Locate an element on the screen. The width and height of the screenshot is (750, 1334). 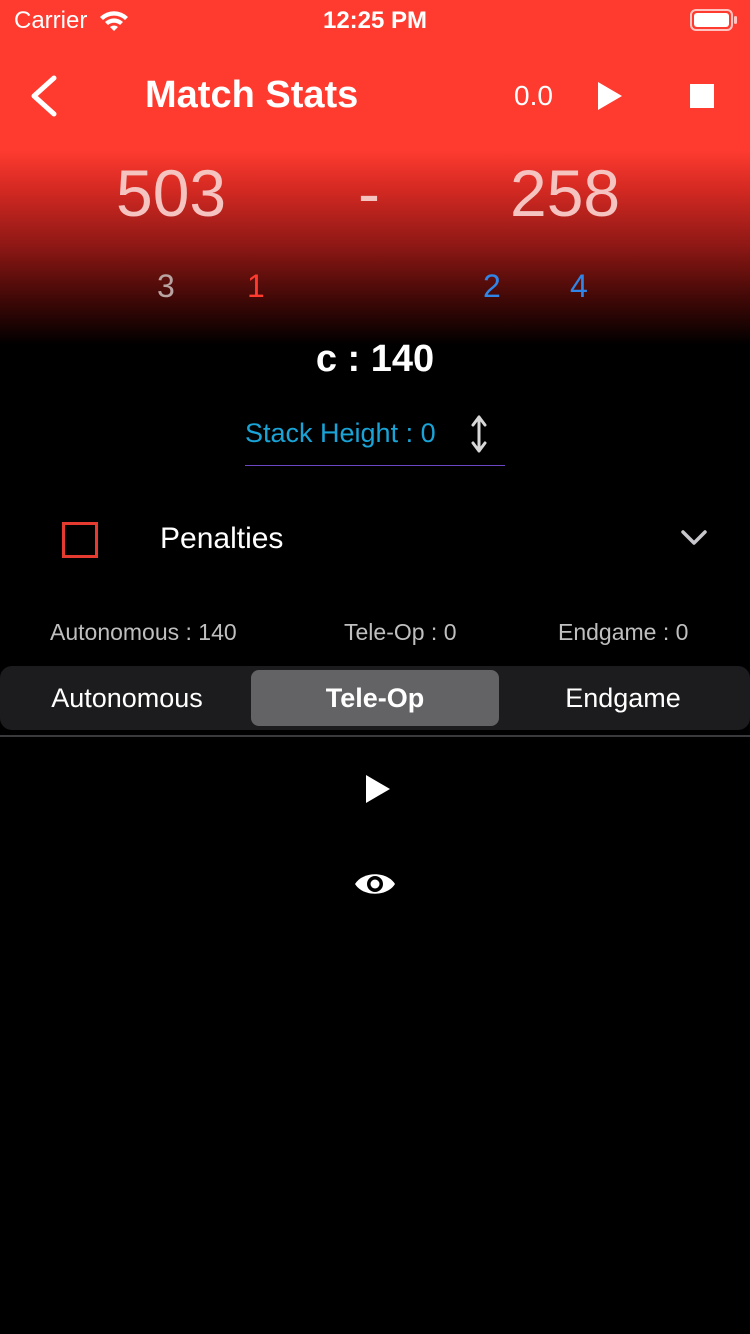
penalties-label: Penalties is located at coordinates (222, 538).